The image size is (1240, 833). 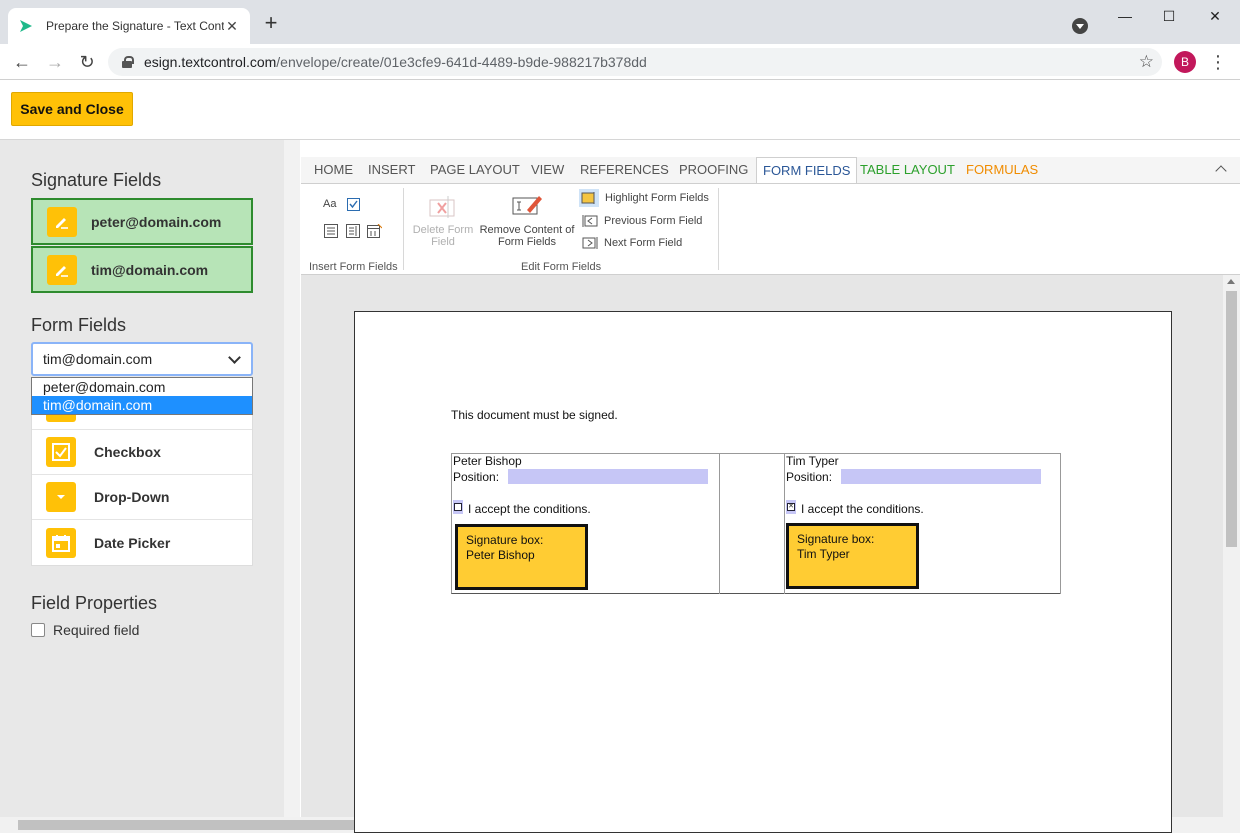 What do you see at coordinates (653, 221) in the screenshot?
I see `previous-form-field-label: Previous Form Field` at bounding box center [653, 221].